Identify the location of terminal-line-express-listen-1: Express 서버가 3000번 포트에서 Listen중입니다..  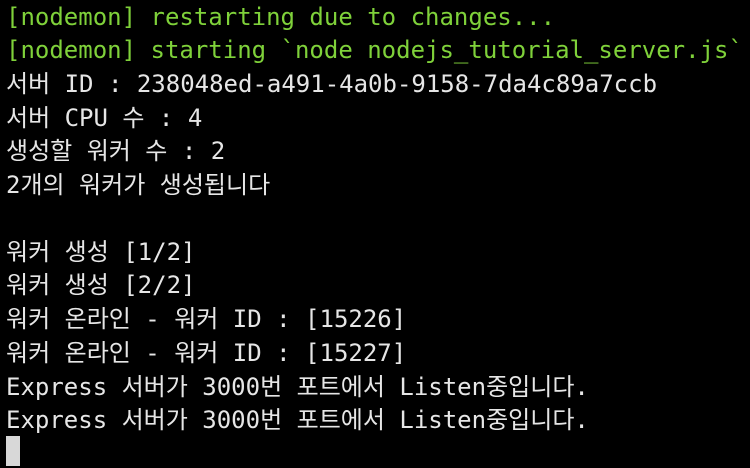
(297, 387).